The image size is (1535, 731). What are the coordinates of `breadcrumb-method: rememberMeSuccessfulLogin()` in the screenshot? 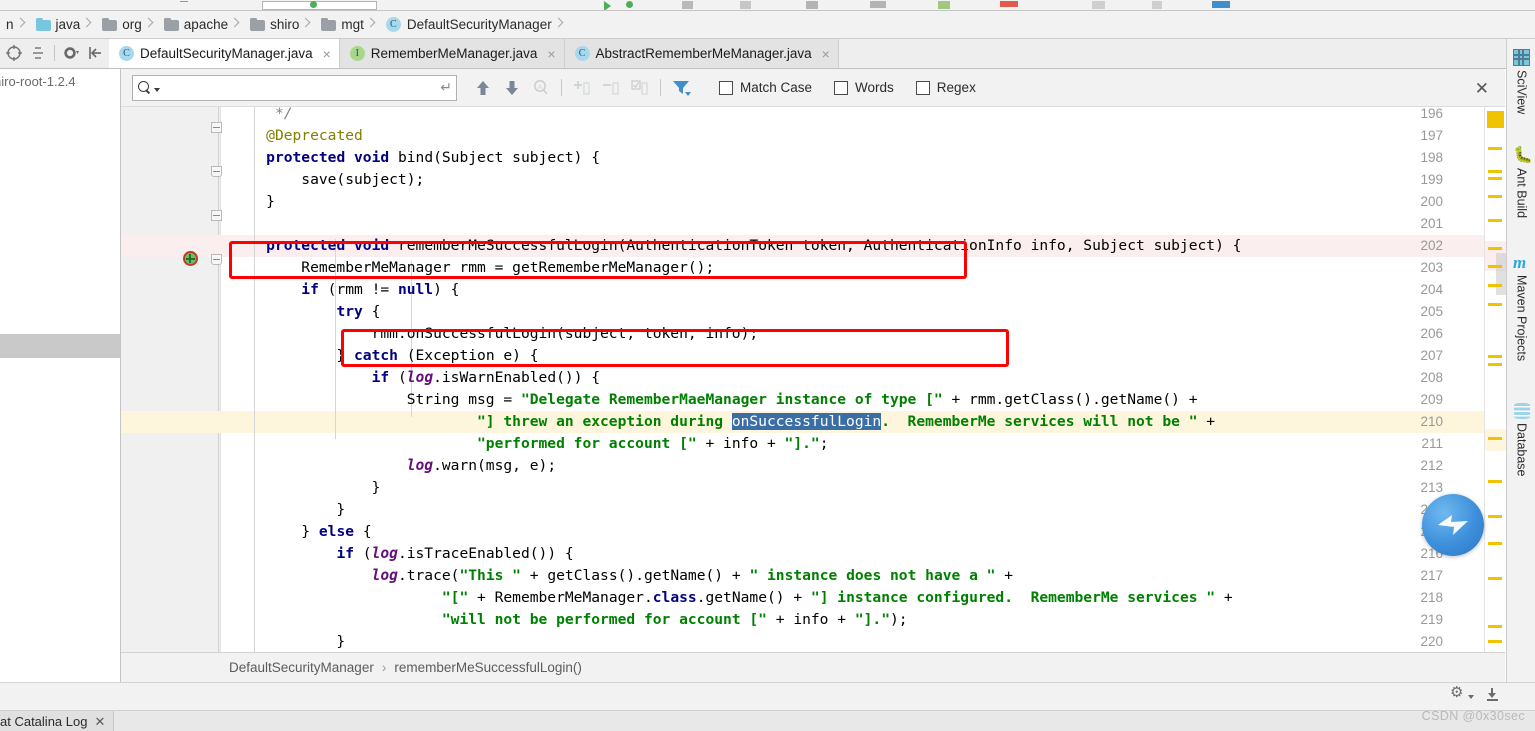 It's located at (488, 667).